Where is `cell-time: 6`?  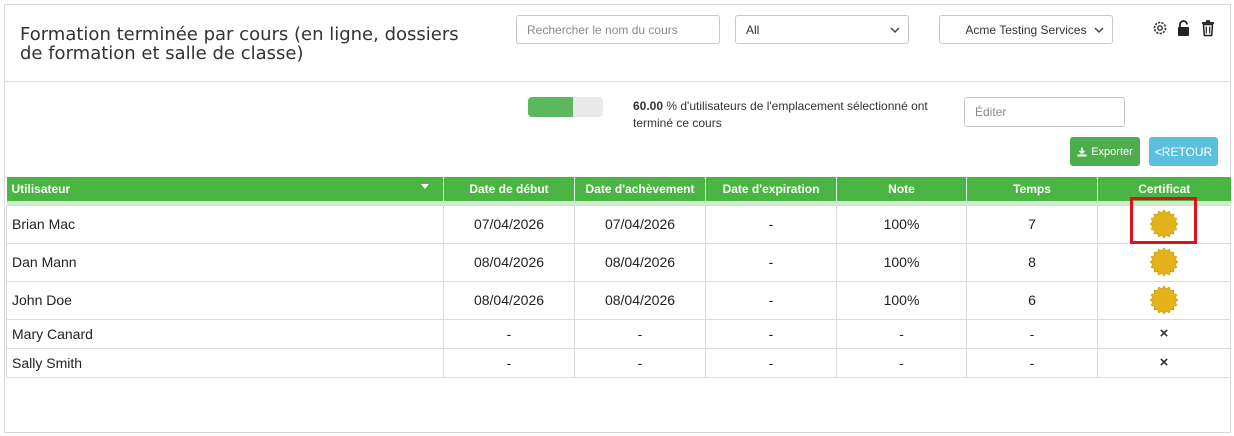 cell-time: 6 is located at coordinates (1032, 300).